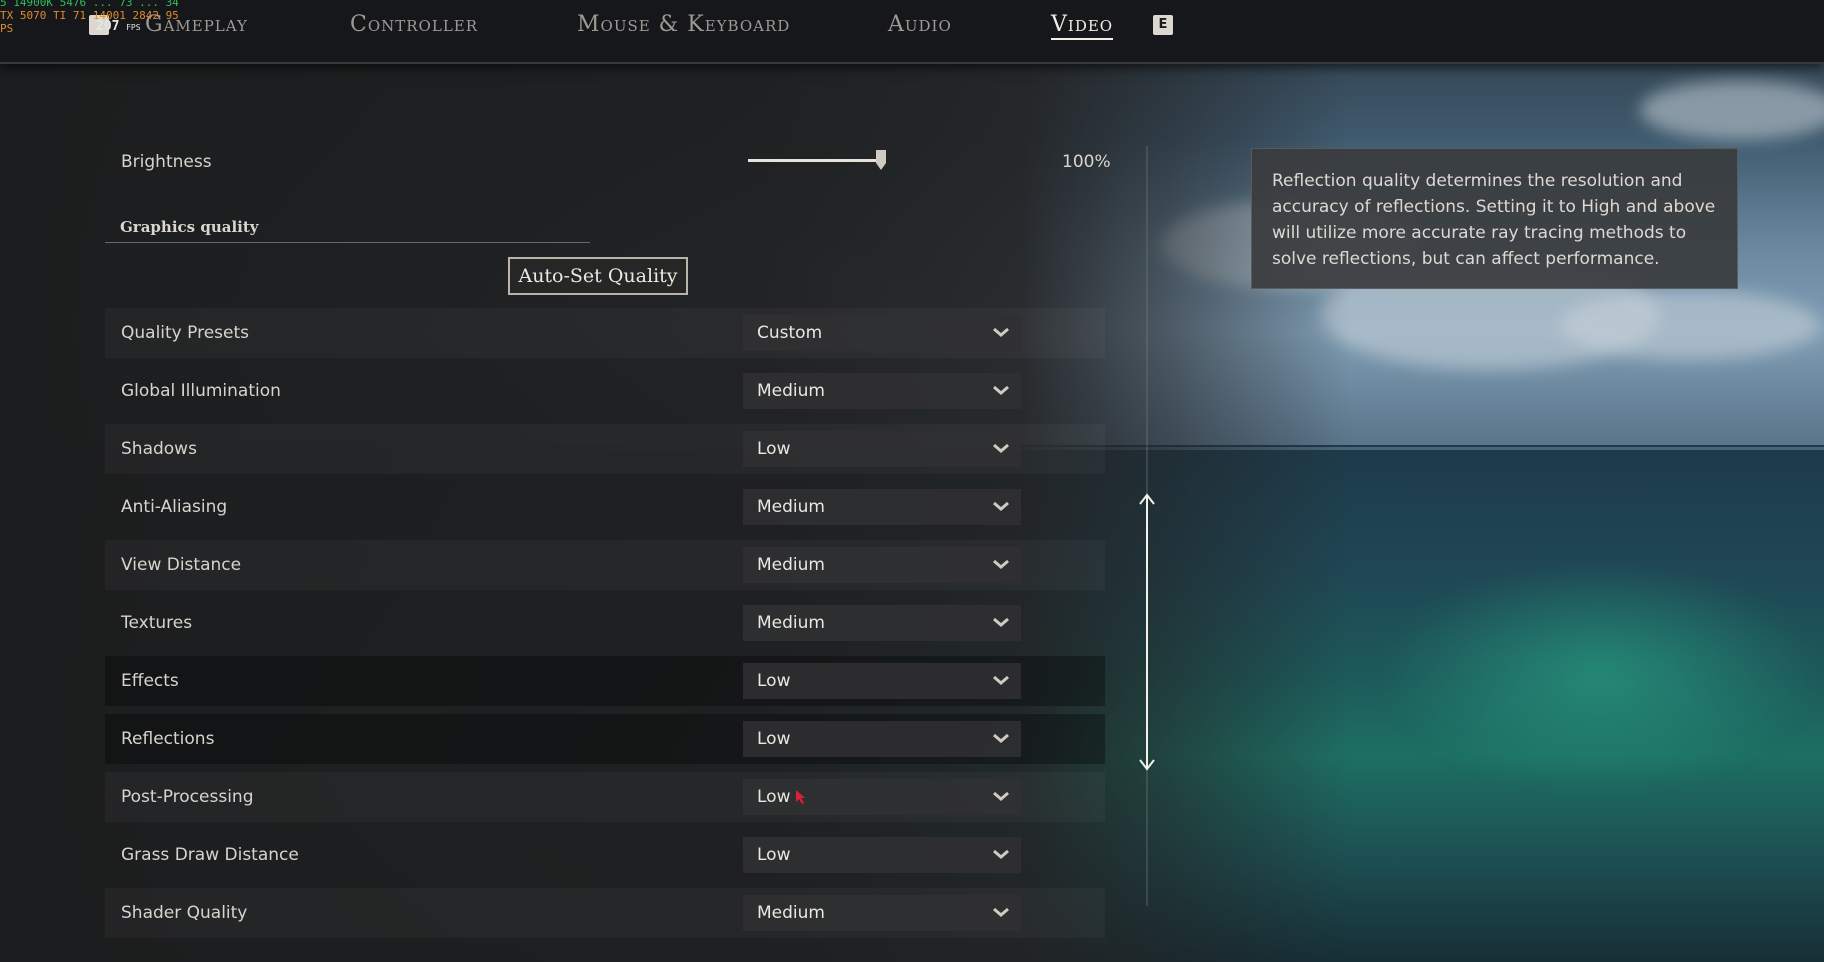 This screenshot has width=1824, height=962. Describe the element at coordinates (882, 623) in the screenshot. I see `textures-dropdown: Medium` at that location.